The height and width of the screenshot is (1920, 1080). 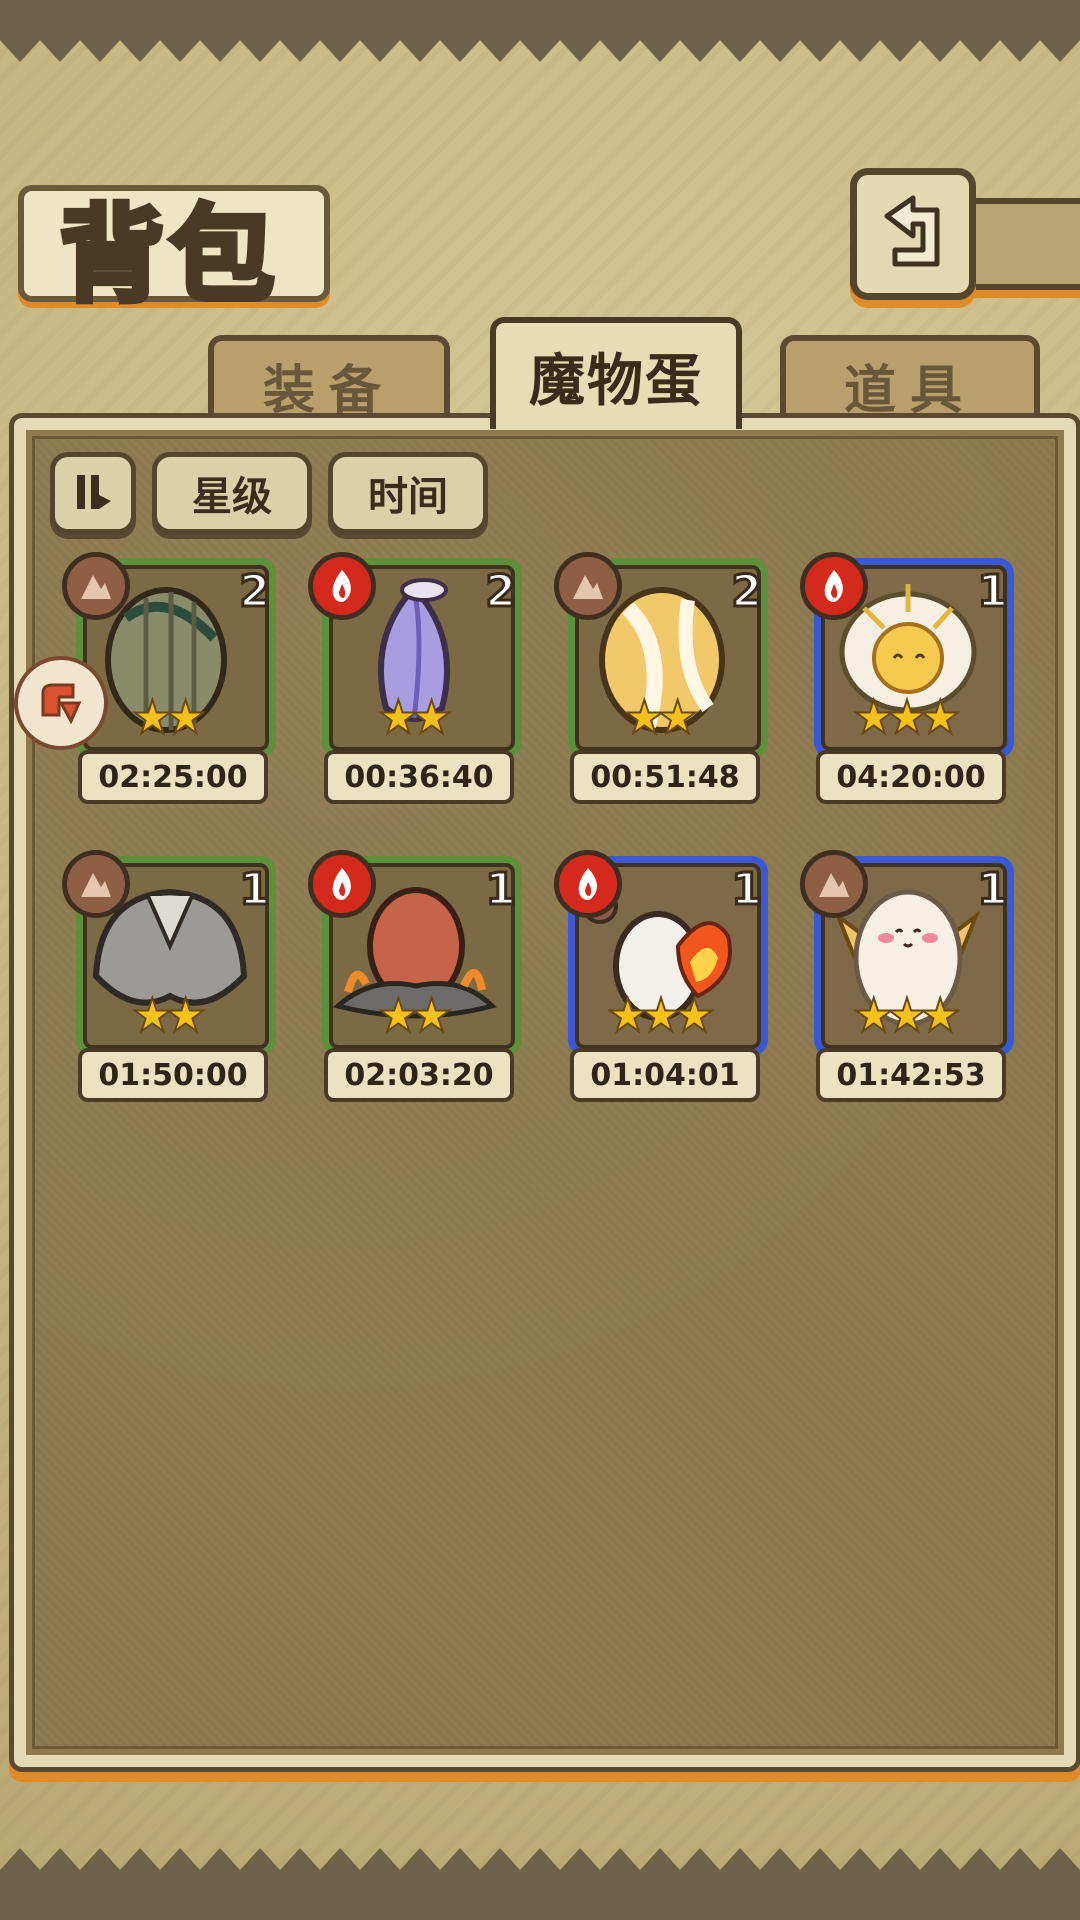 I want to click on back-button, so click(x=913, y=234).